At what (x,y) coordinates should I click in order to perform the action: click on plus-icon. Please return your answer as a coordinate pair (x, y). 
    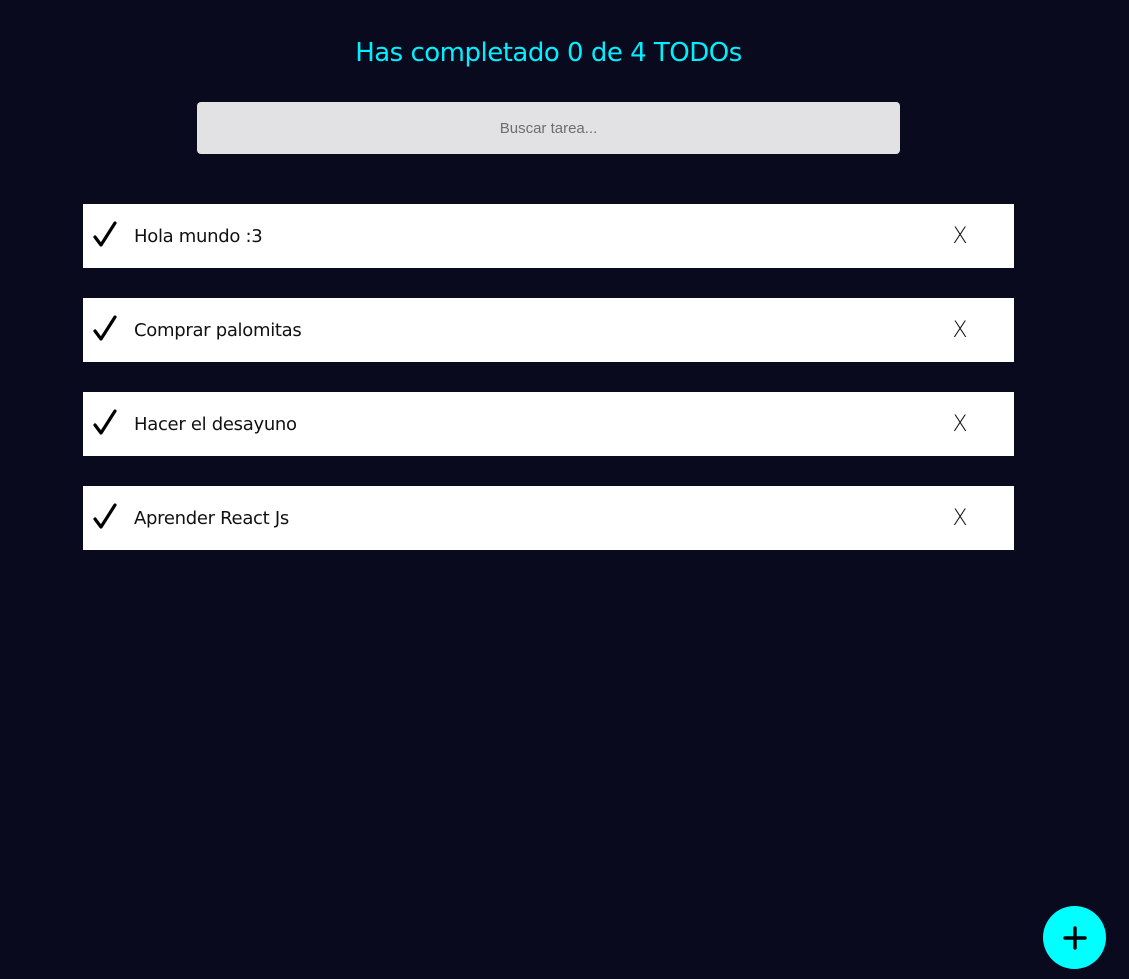
    Looking at the image, I should click on (1074, 937).